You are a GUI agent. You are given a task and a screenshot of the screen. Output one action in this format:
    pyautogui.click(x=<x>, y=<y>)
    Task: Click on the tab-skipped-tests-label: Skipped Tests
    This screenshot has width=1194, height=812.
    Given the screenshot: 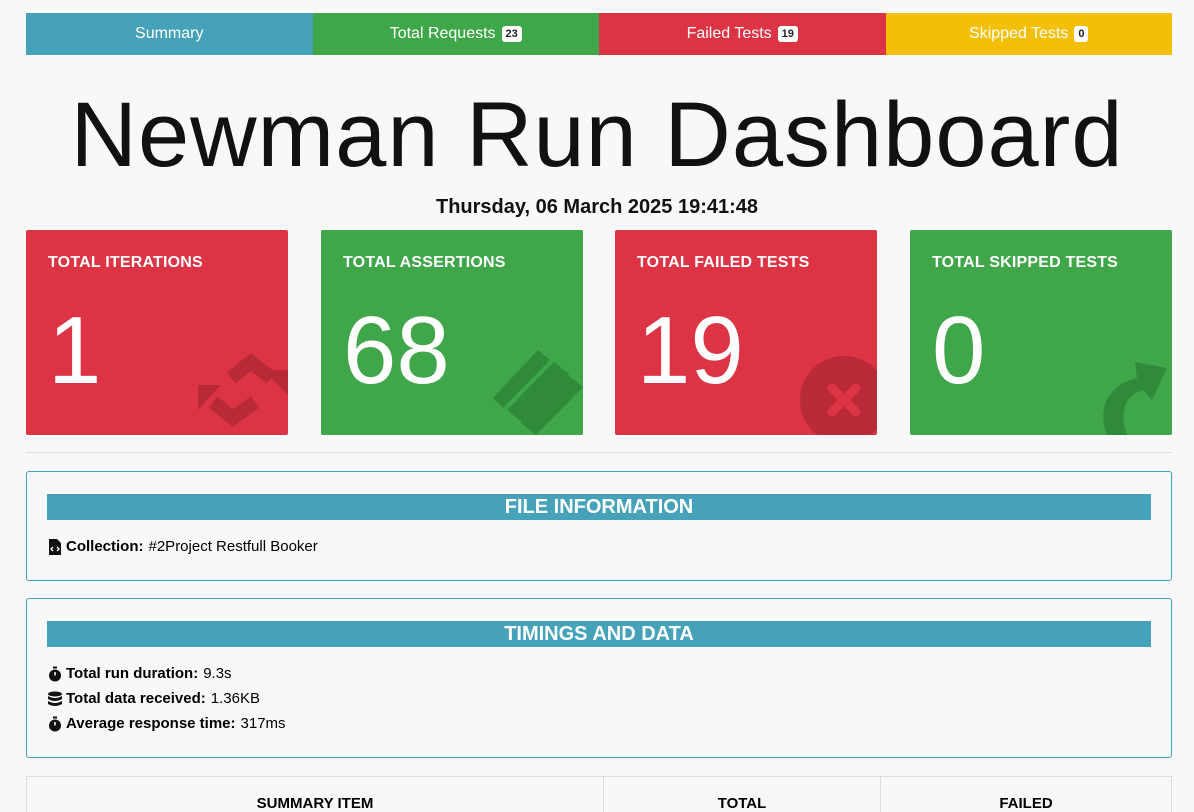 What is the action you would take?
    pyautogui.click(x=1019, y=33)
    